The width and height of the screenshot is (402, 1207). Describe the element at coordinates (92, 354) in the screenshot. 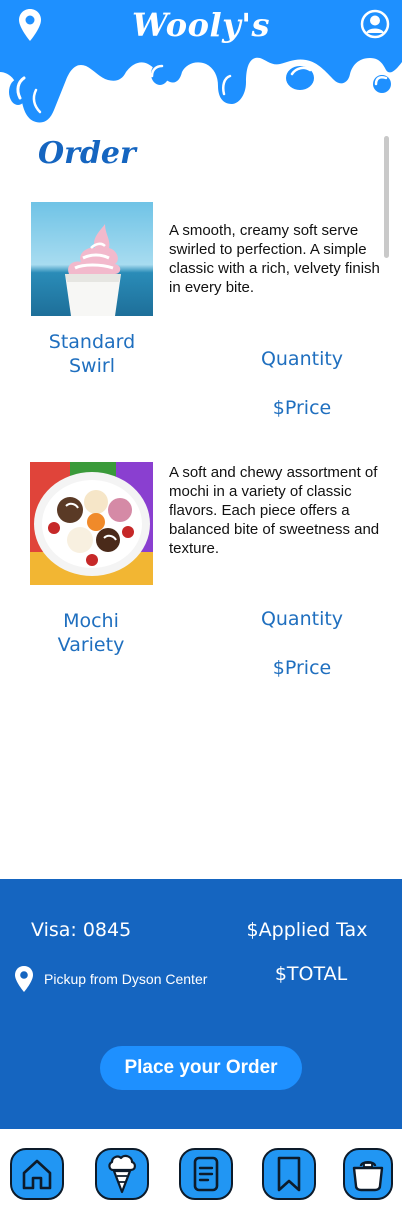

I see `item-name: Standard Swirl` at that location.